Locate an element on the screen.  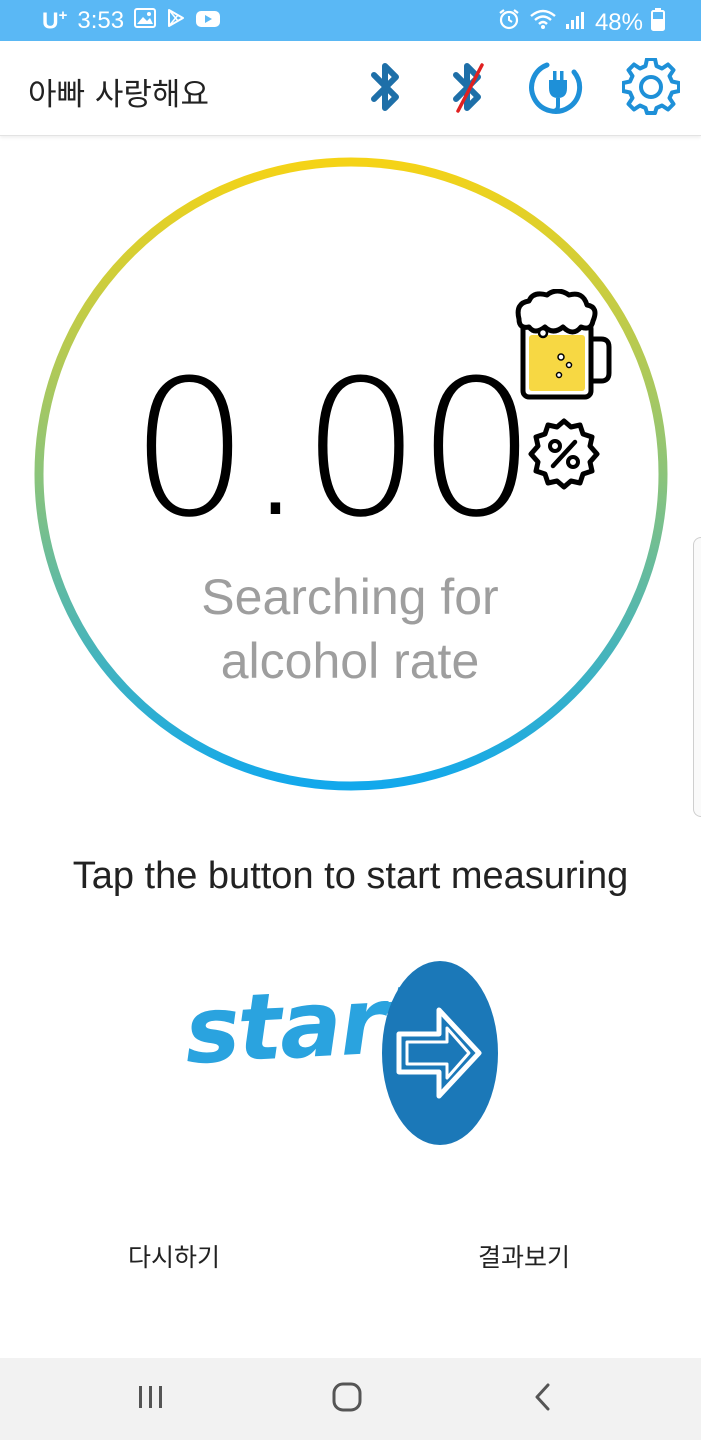
home-button is located at coordinates (347, 1399).